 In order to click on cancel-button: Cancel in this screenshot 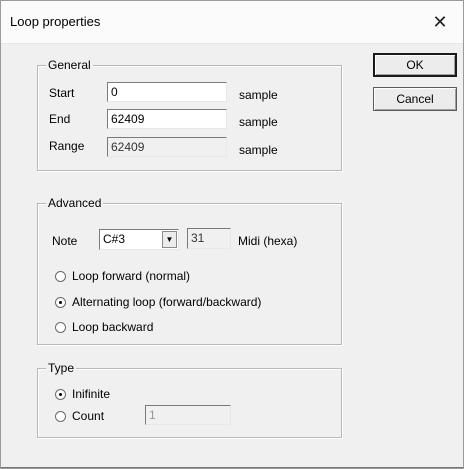, I will do `click(415, 99)`.